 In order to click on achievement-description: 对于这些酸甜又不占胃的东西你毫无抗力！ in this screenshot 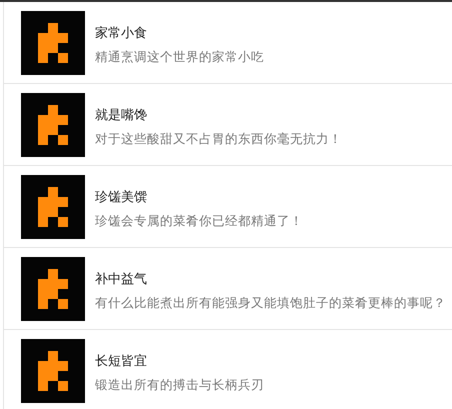, I will do `click(218, 139)`.